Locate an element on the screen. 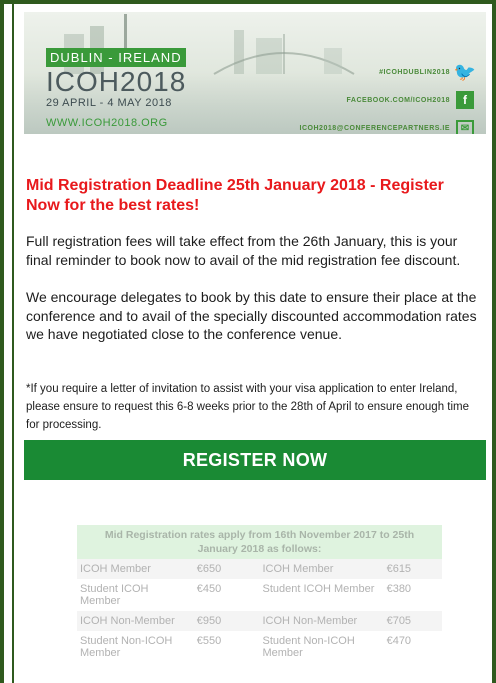  rate-price: €470 is located at coordinates (399, 641).